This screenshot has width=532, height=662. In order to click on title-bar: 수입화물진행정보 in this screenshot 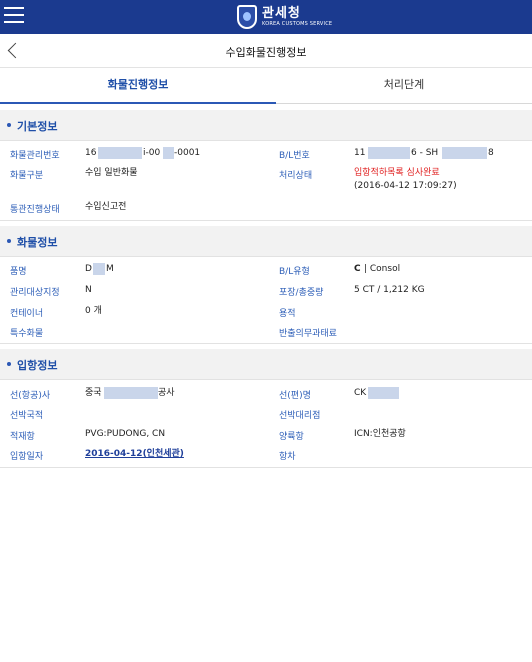, I will do `click(266, 51)`.